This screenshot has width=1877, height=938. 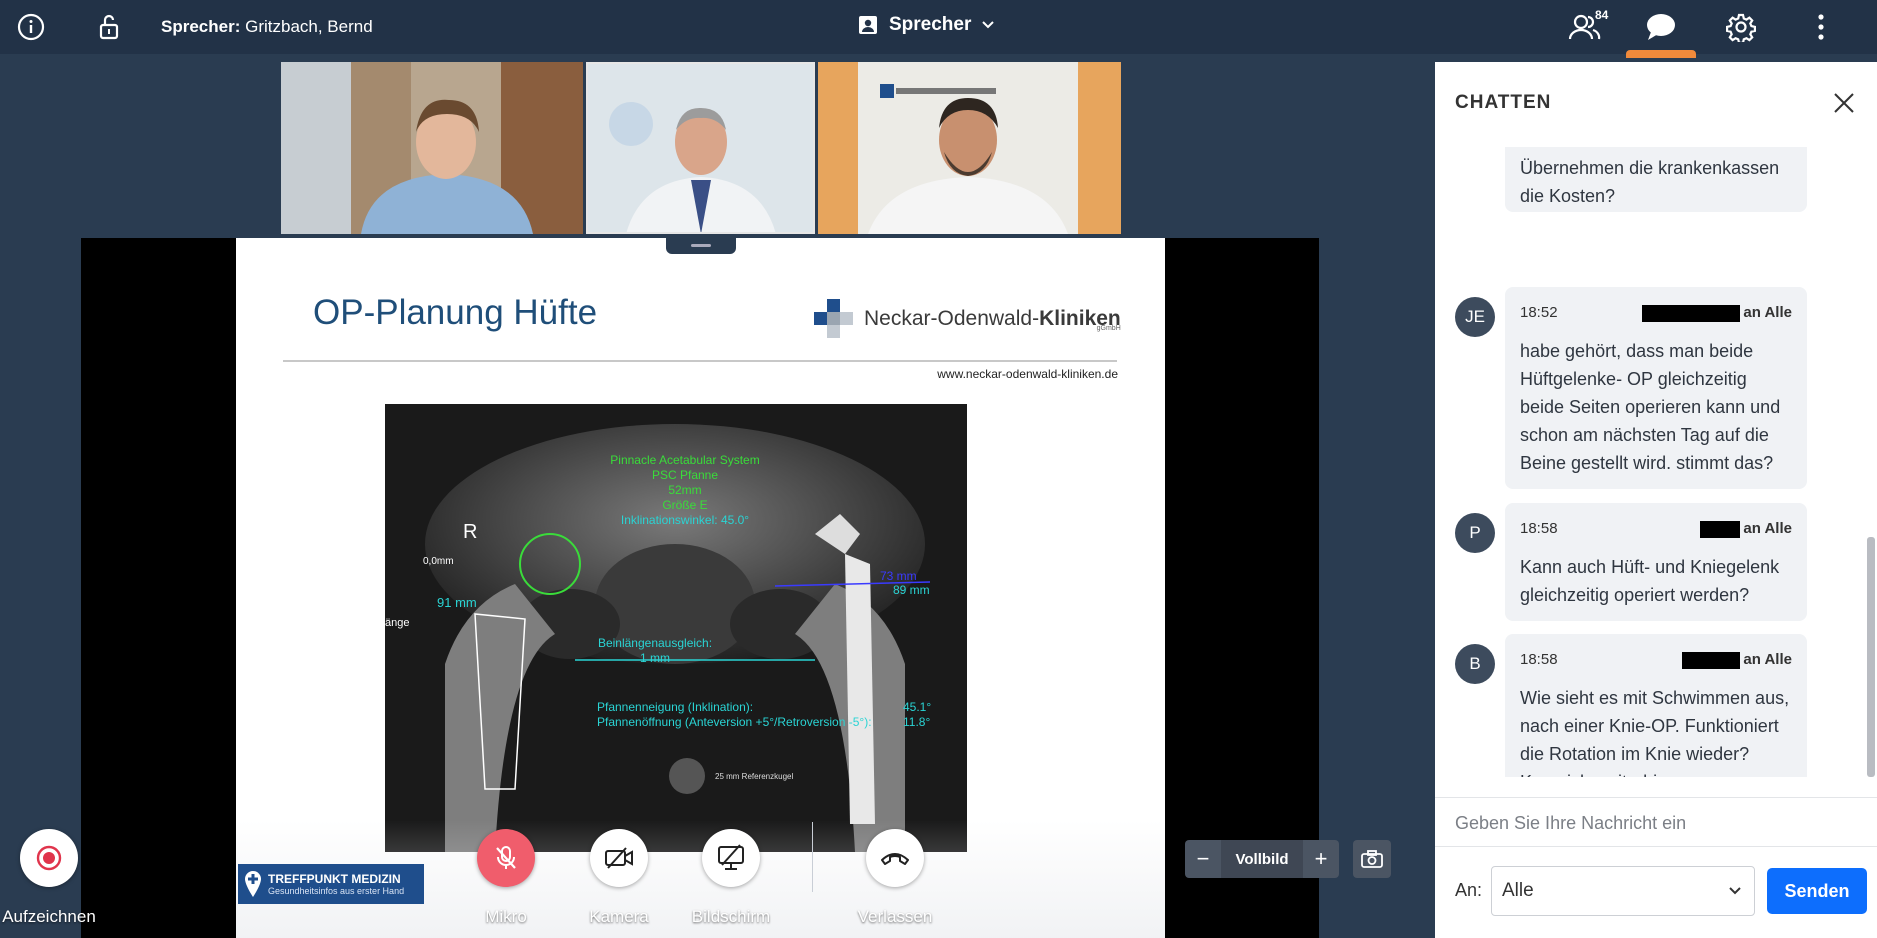 What do you see at coordinates (655, 658) in the screenshot?
I see `xray-leg-length-2: 1 mm` at bounding box center [655, 658].